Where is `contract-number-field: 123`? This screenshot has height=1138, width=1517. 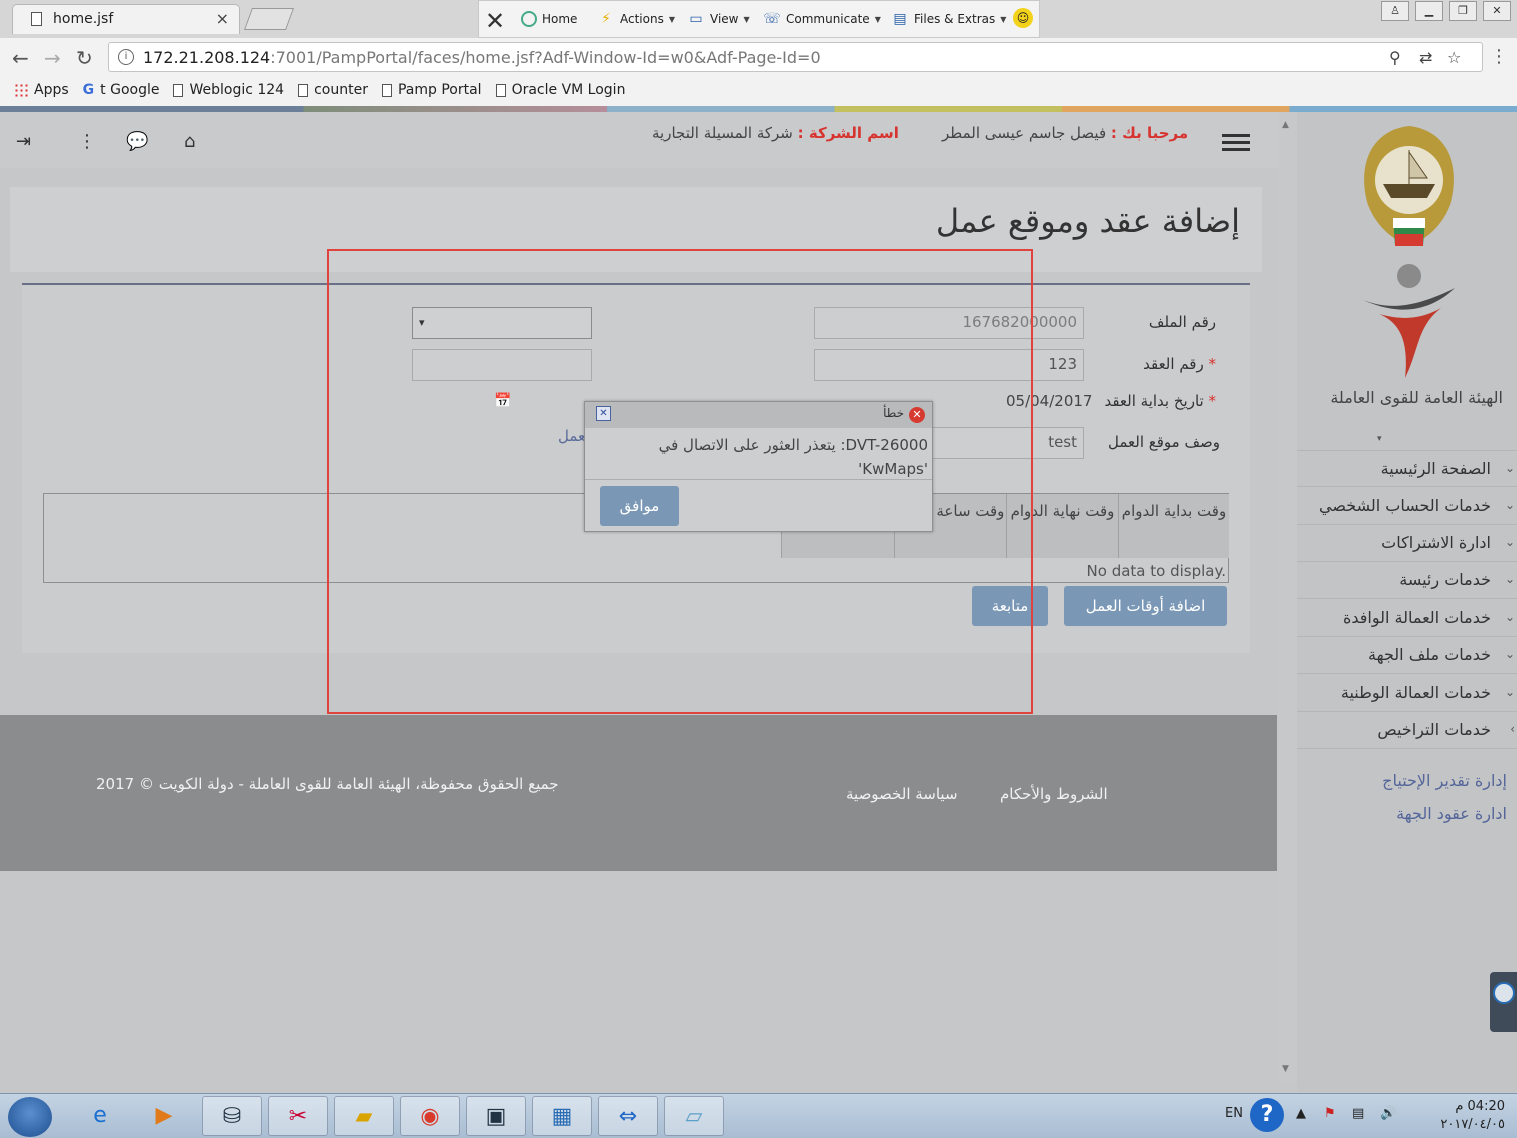 contract-number-field: 123 is located at coordinates (949, 365).